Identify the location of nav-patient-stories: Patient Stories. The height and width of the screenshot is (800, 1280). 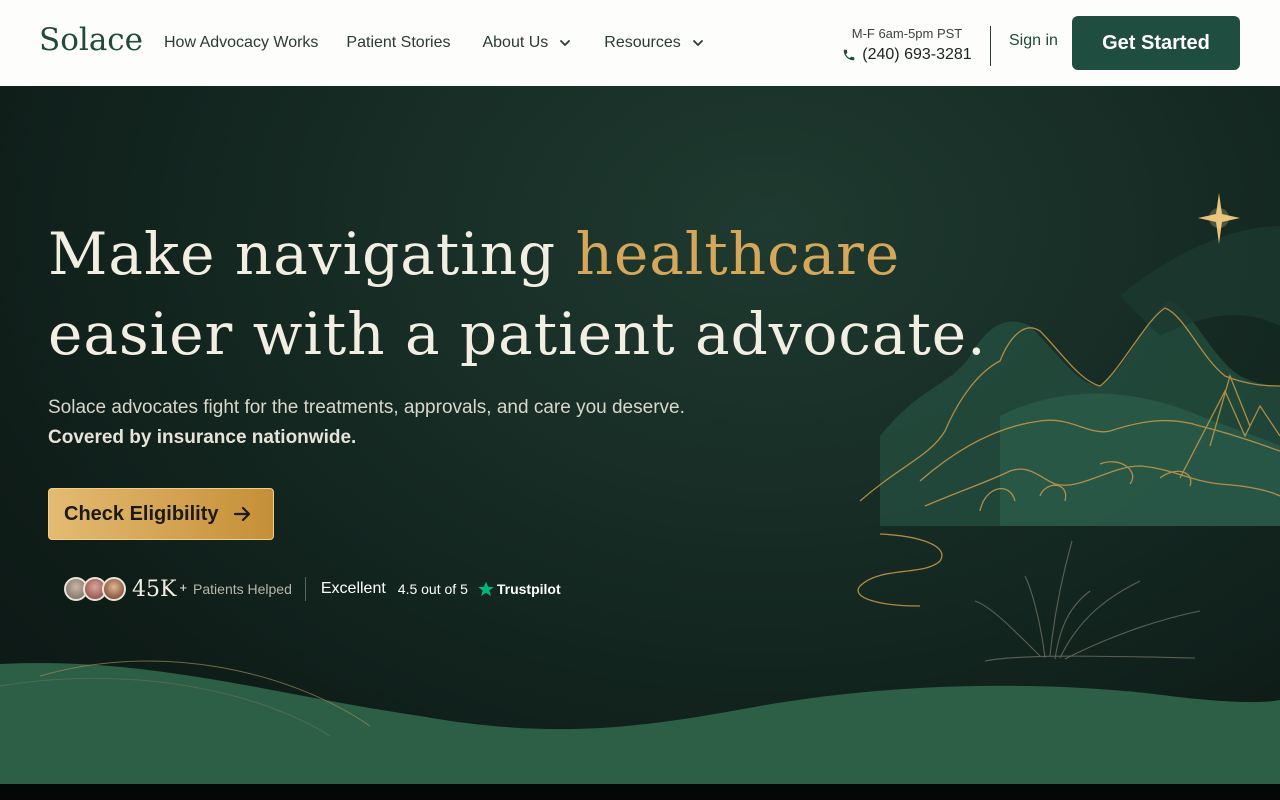
(398, 43).